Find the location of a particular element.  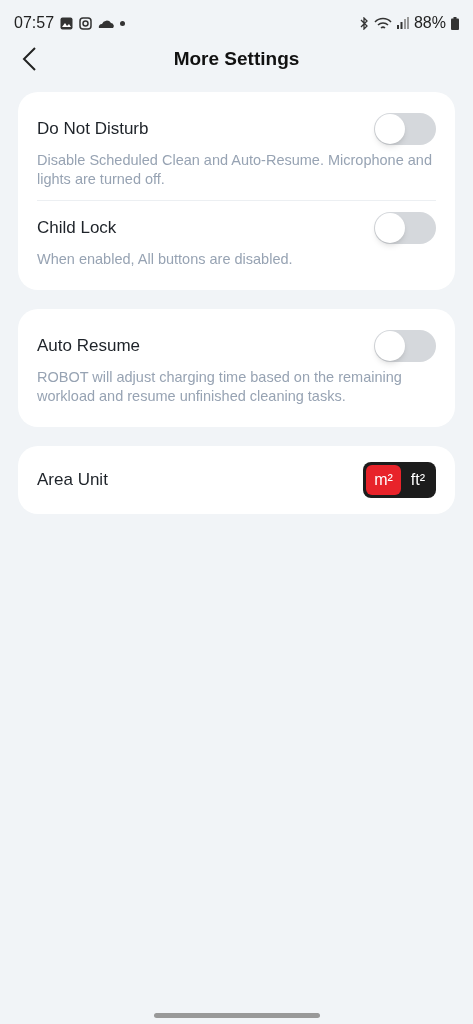

battery-percent: 88% is located at coordinates (429, 23).